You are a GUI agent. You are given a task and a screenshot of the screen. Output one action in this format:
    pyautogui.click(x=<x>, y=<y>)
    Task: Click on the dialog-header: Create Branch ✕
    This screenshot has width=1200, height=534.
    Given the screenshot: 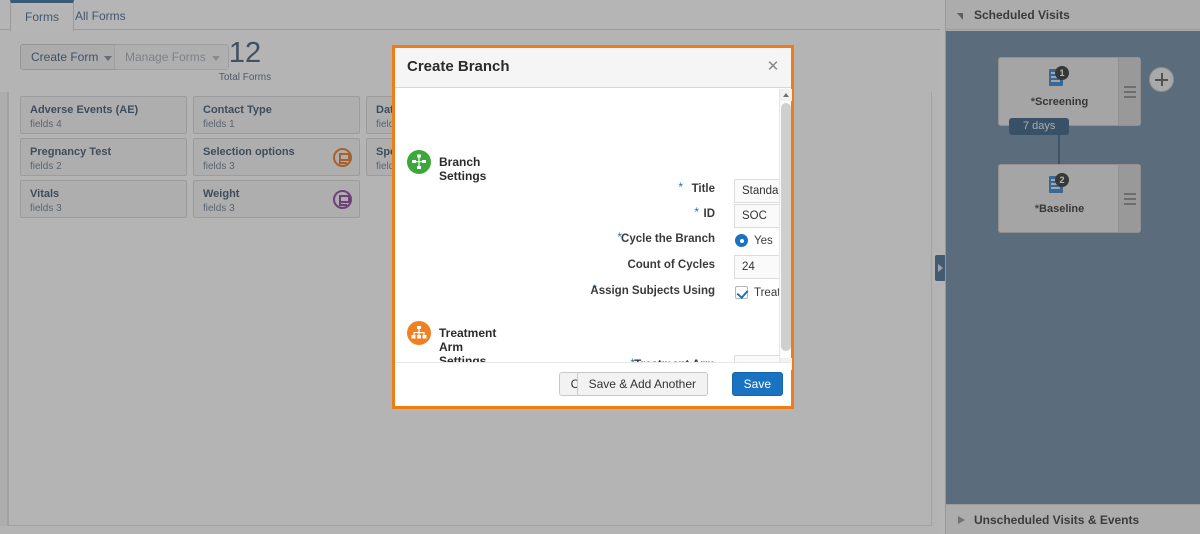 What is the action you would take?
    pyautogui.click(x=593, y=68)
    